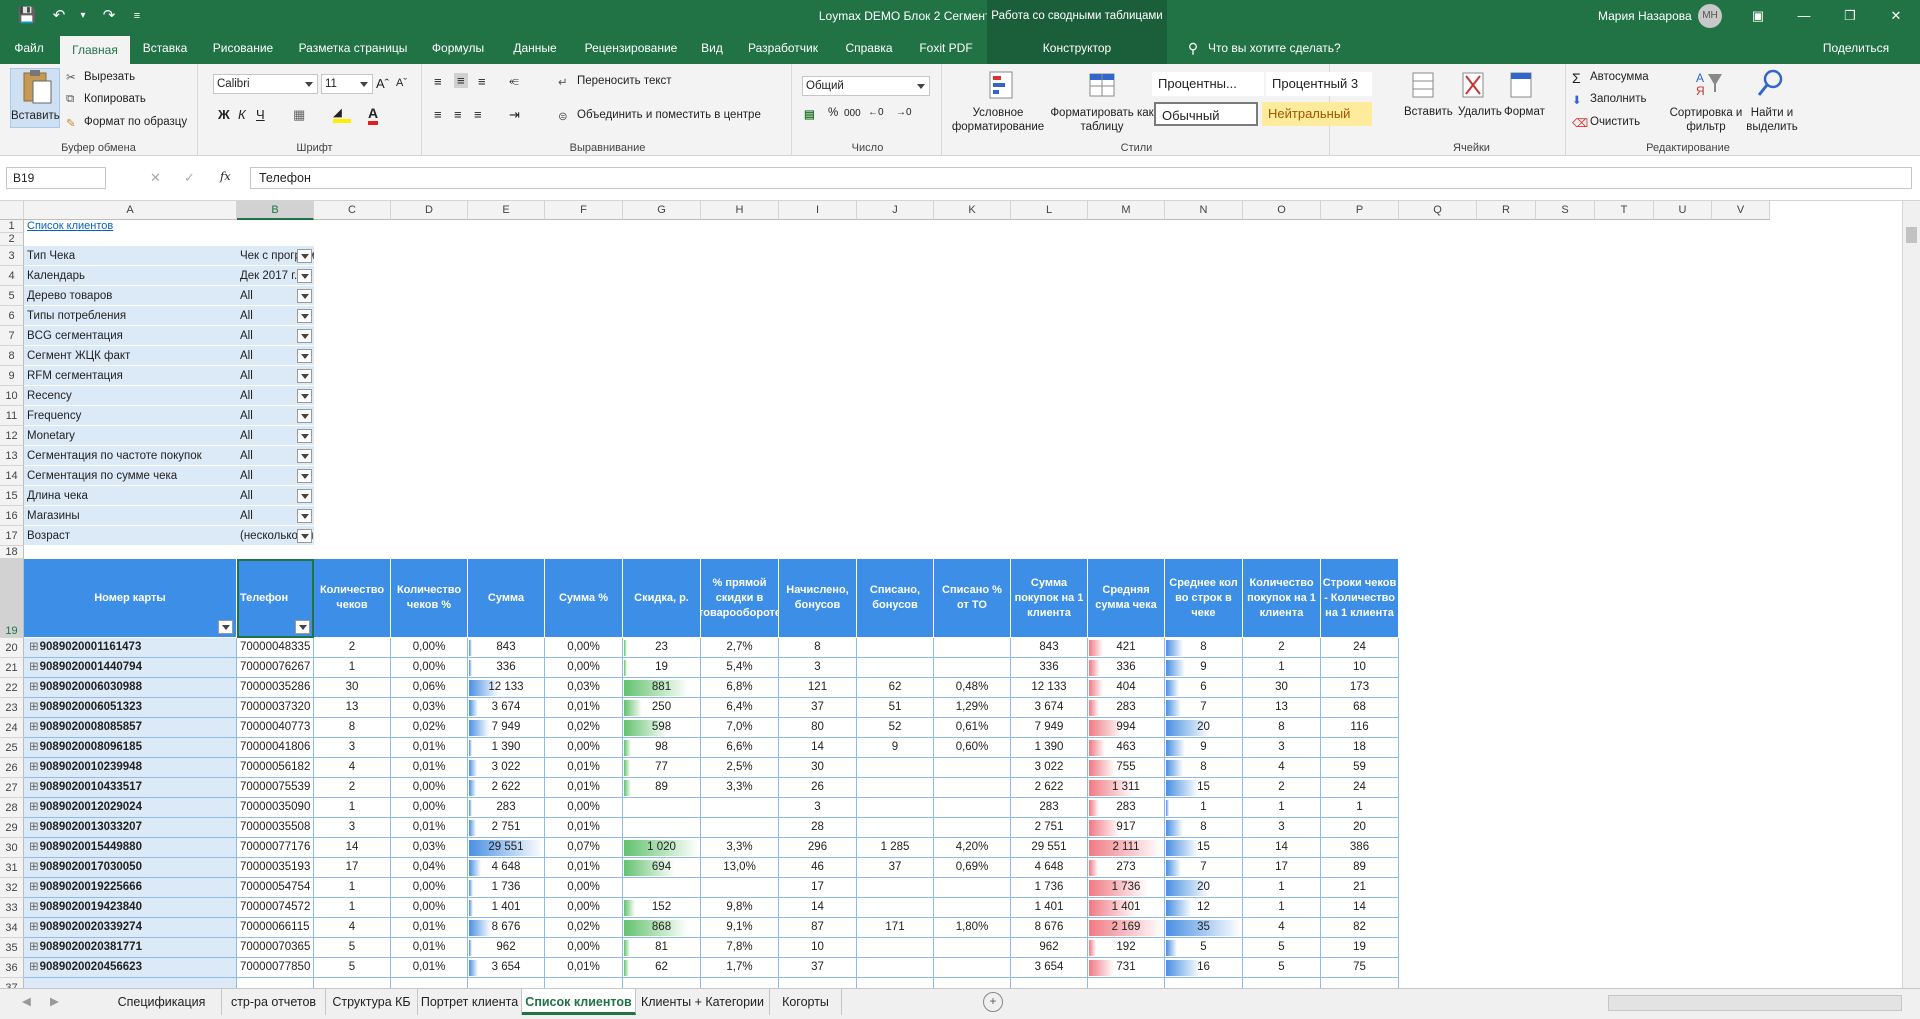  What do you see at coordinates (1360, 688) in the screenshot?
I see `table-cell: 173` at bounding box center [1360, 688].